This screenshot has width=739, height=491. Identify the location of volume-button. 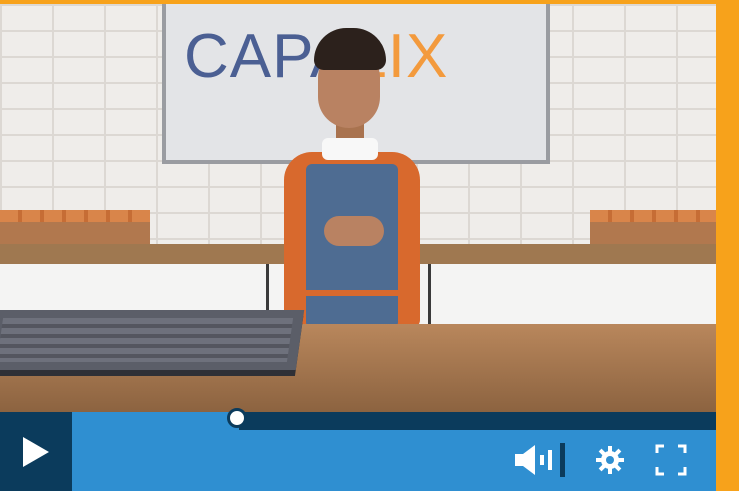
(541, 460).